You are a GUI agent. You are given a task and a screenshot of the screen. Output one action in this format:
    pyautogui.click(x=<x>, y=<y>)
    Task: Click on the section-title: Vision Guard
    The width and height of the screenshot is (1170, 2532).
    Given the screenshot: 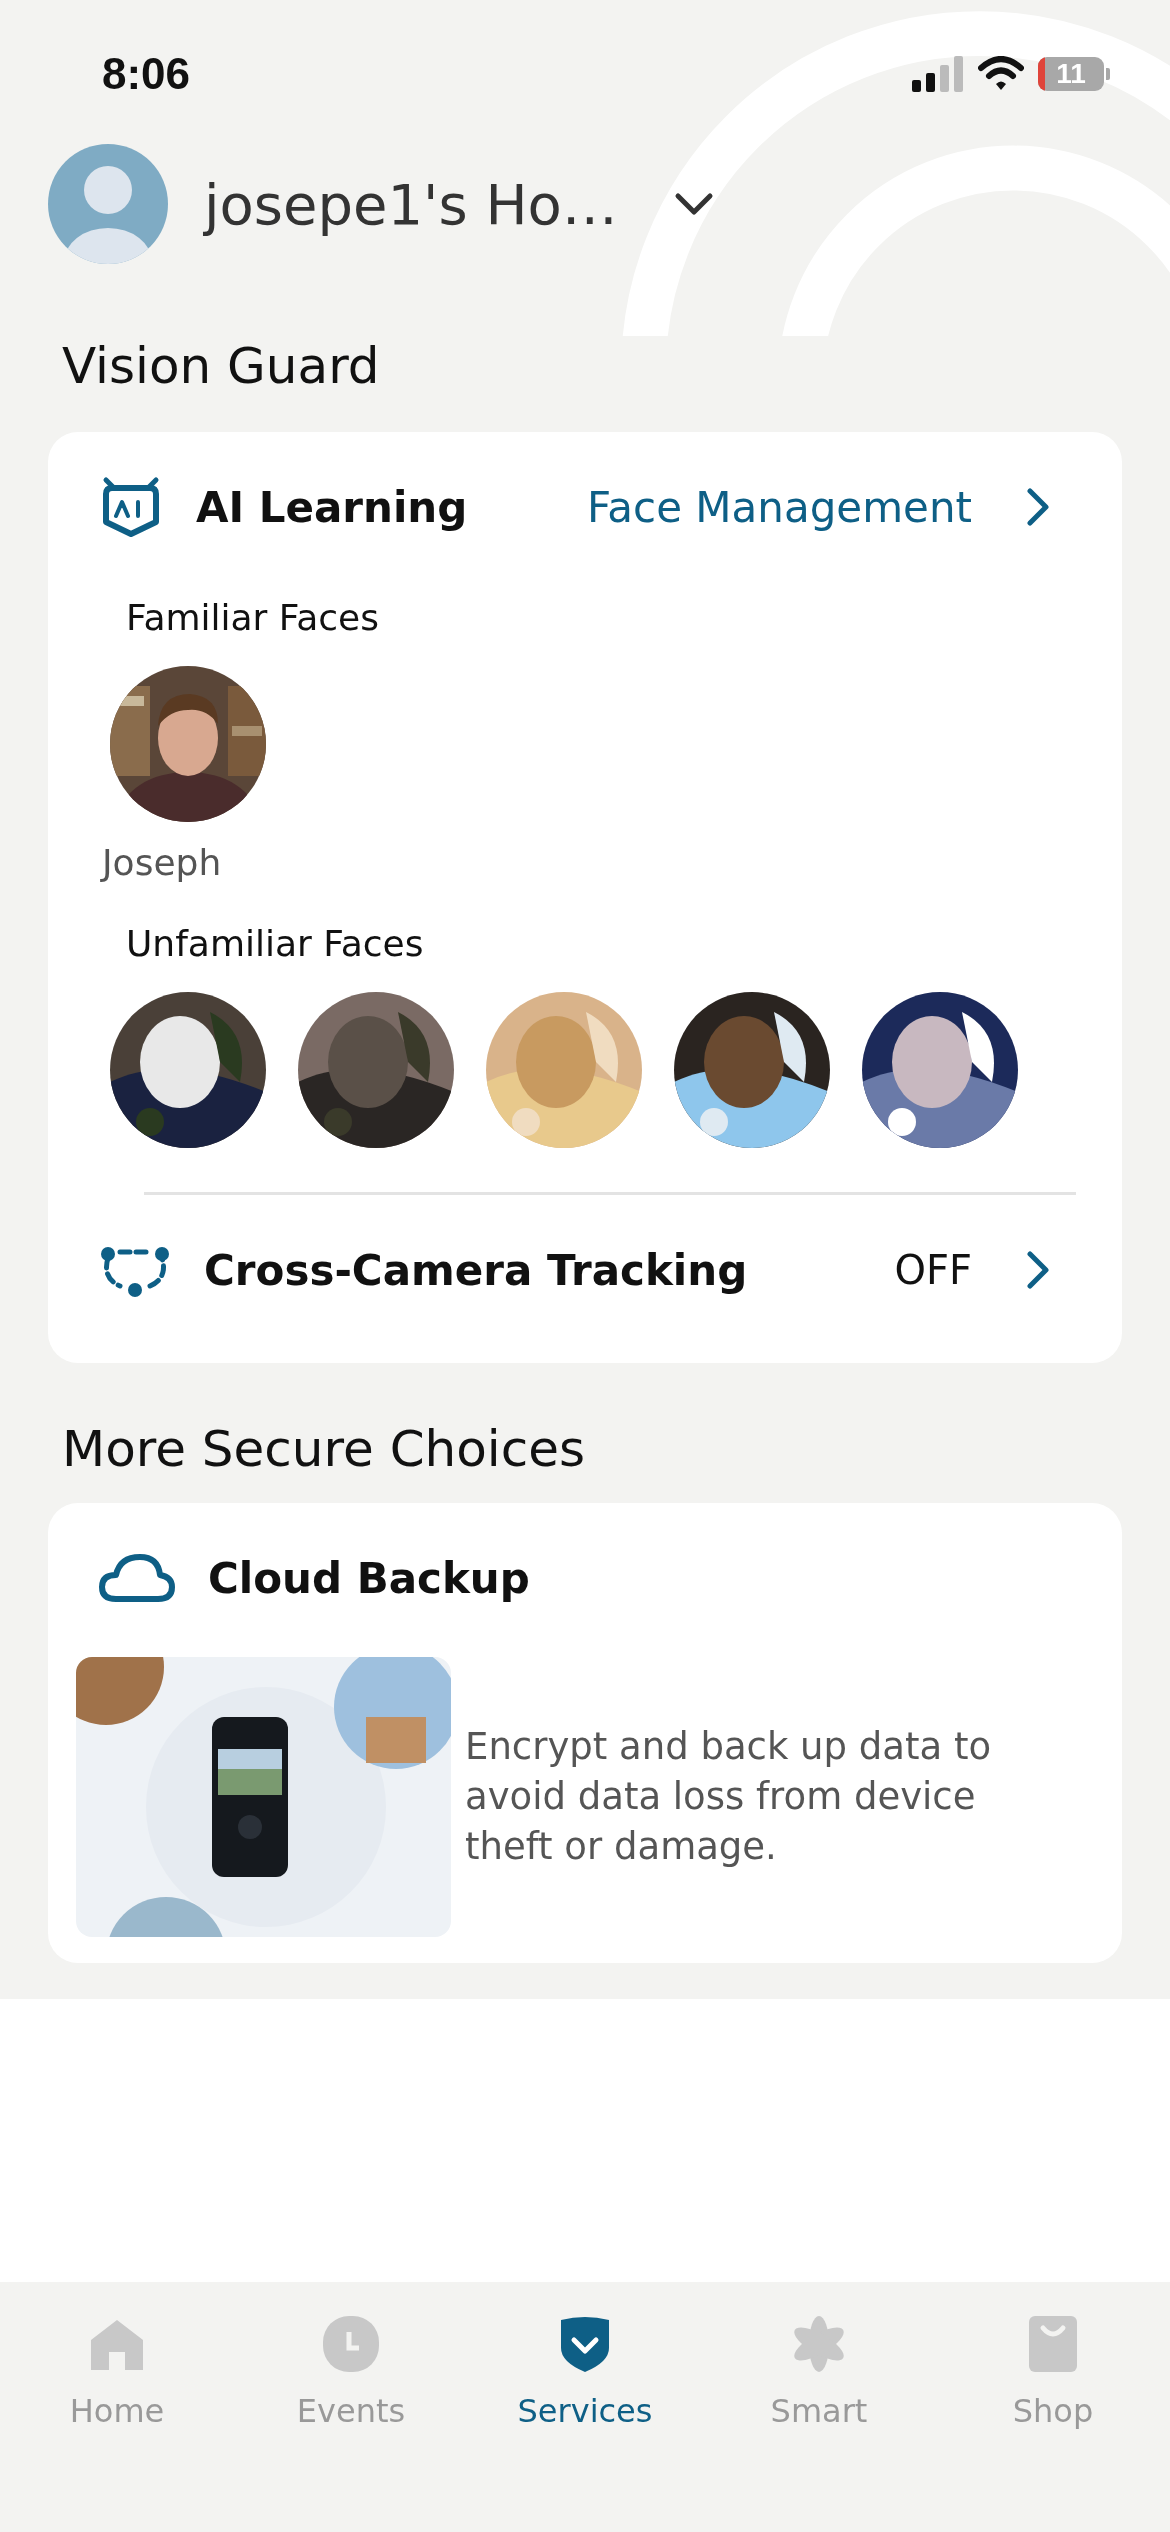 What is the action you would take?
    pyautogui.click(x=221, y=366)
    